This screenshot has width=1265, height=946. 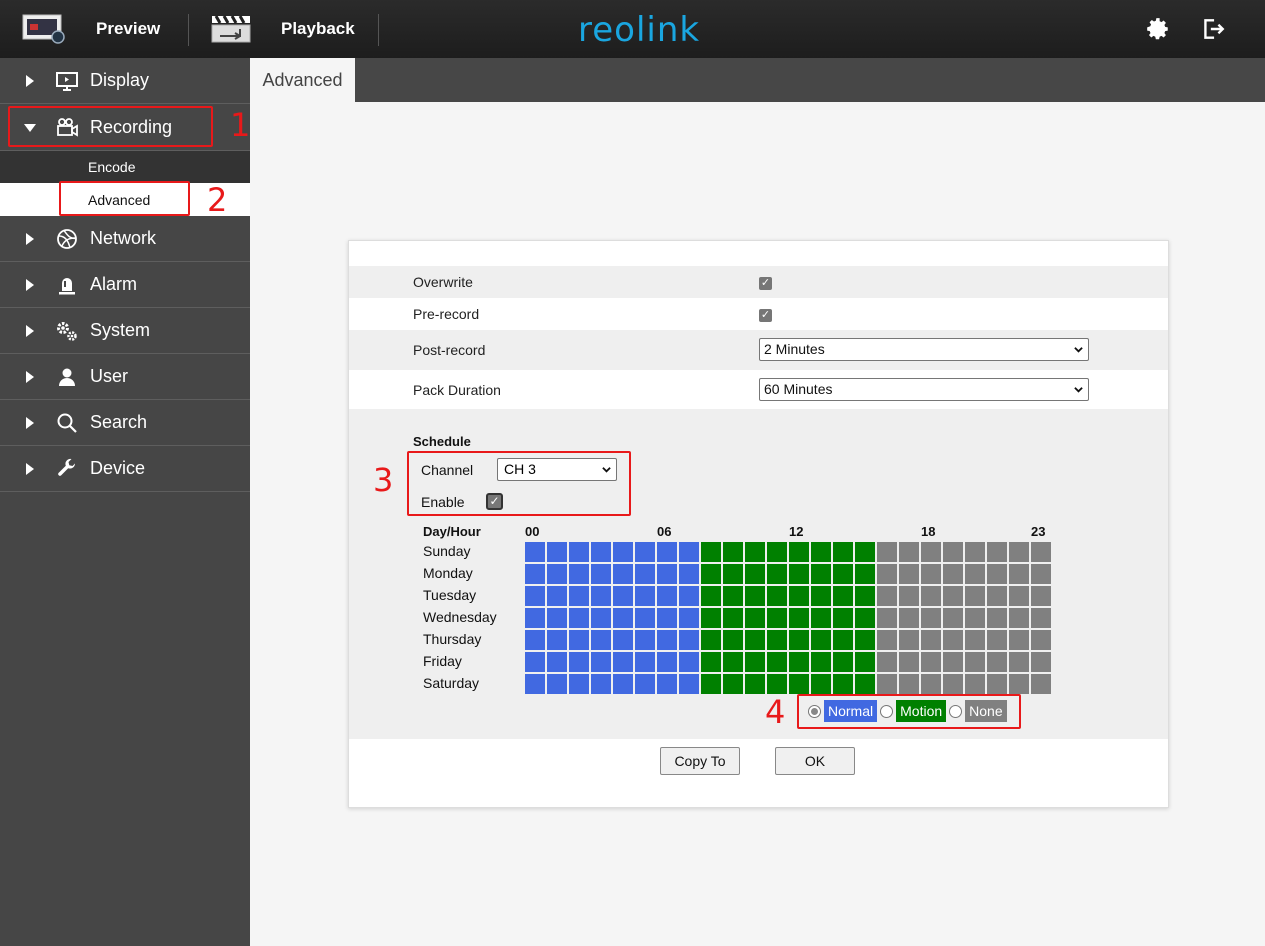 What do you see at coordinates (1158, 29) in the screenshot?
I see `gear-icon` at bounding box center [1158, 29].